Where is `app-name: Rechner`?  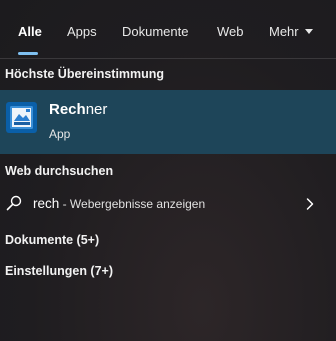
app-name: Rechner is located at coordinates (78, 109).